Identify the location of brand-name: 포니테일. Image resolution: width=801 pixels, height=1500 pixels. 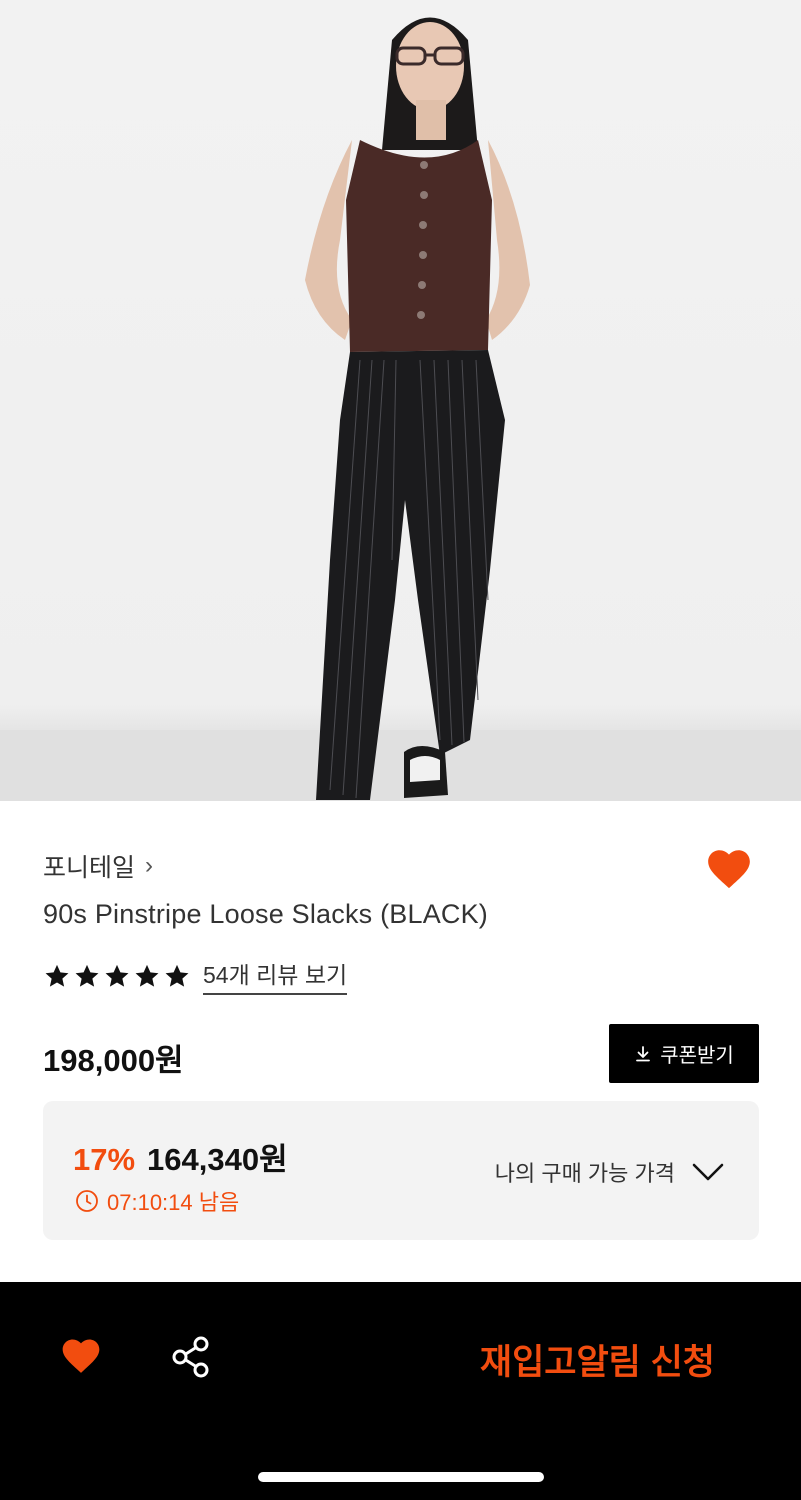
(89, 868).